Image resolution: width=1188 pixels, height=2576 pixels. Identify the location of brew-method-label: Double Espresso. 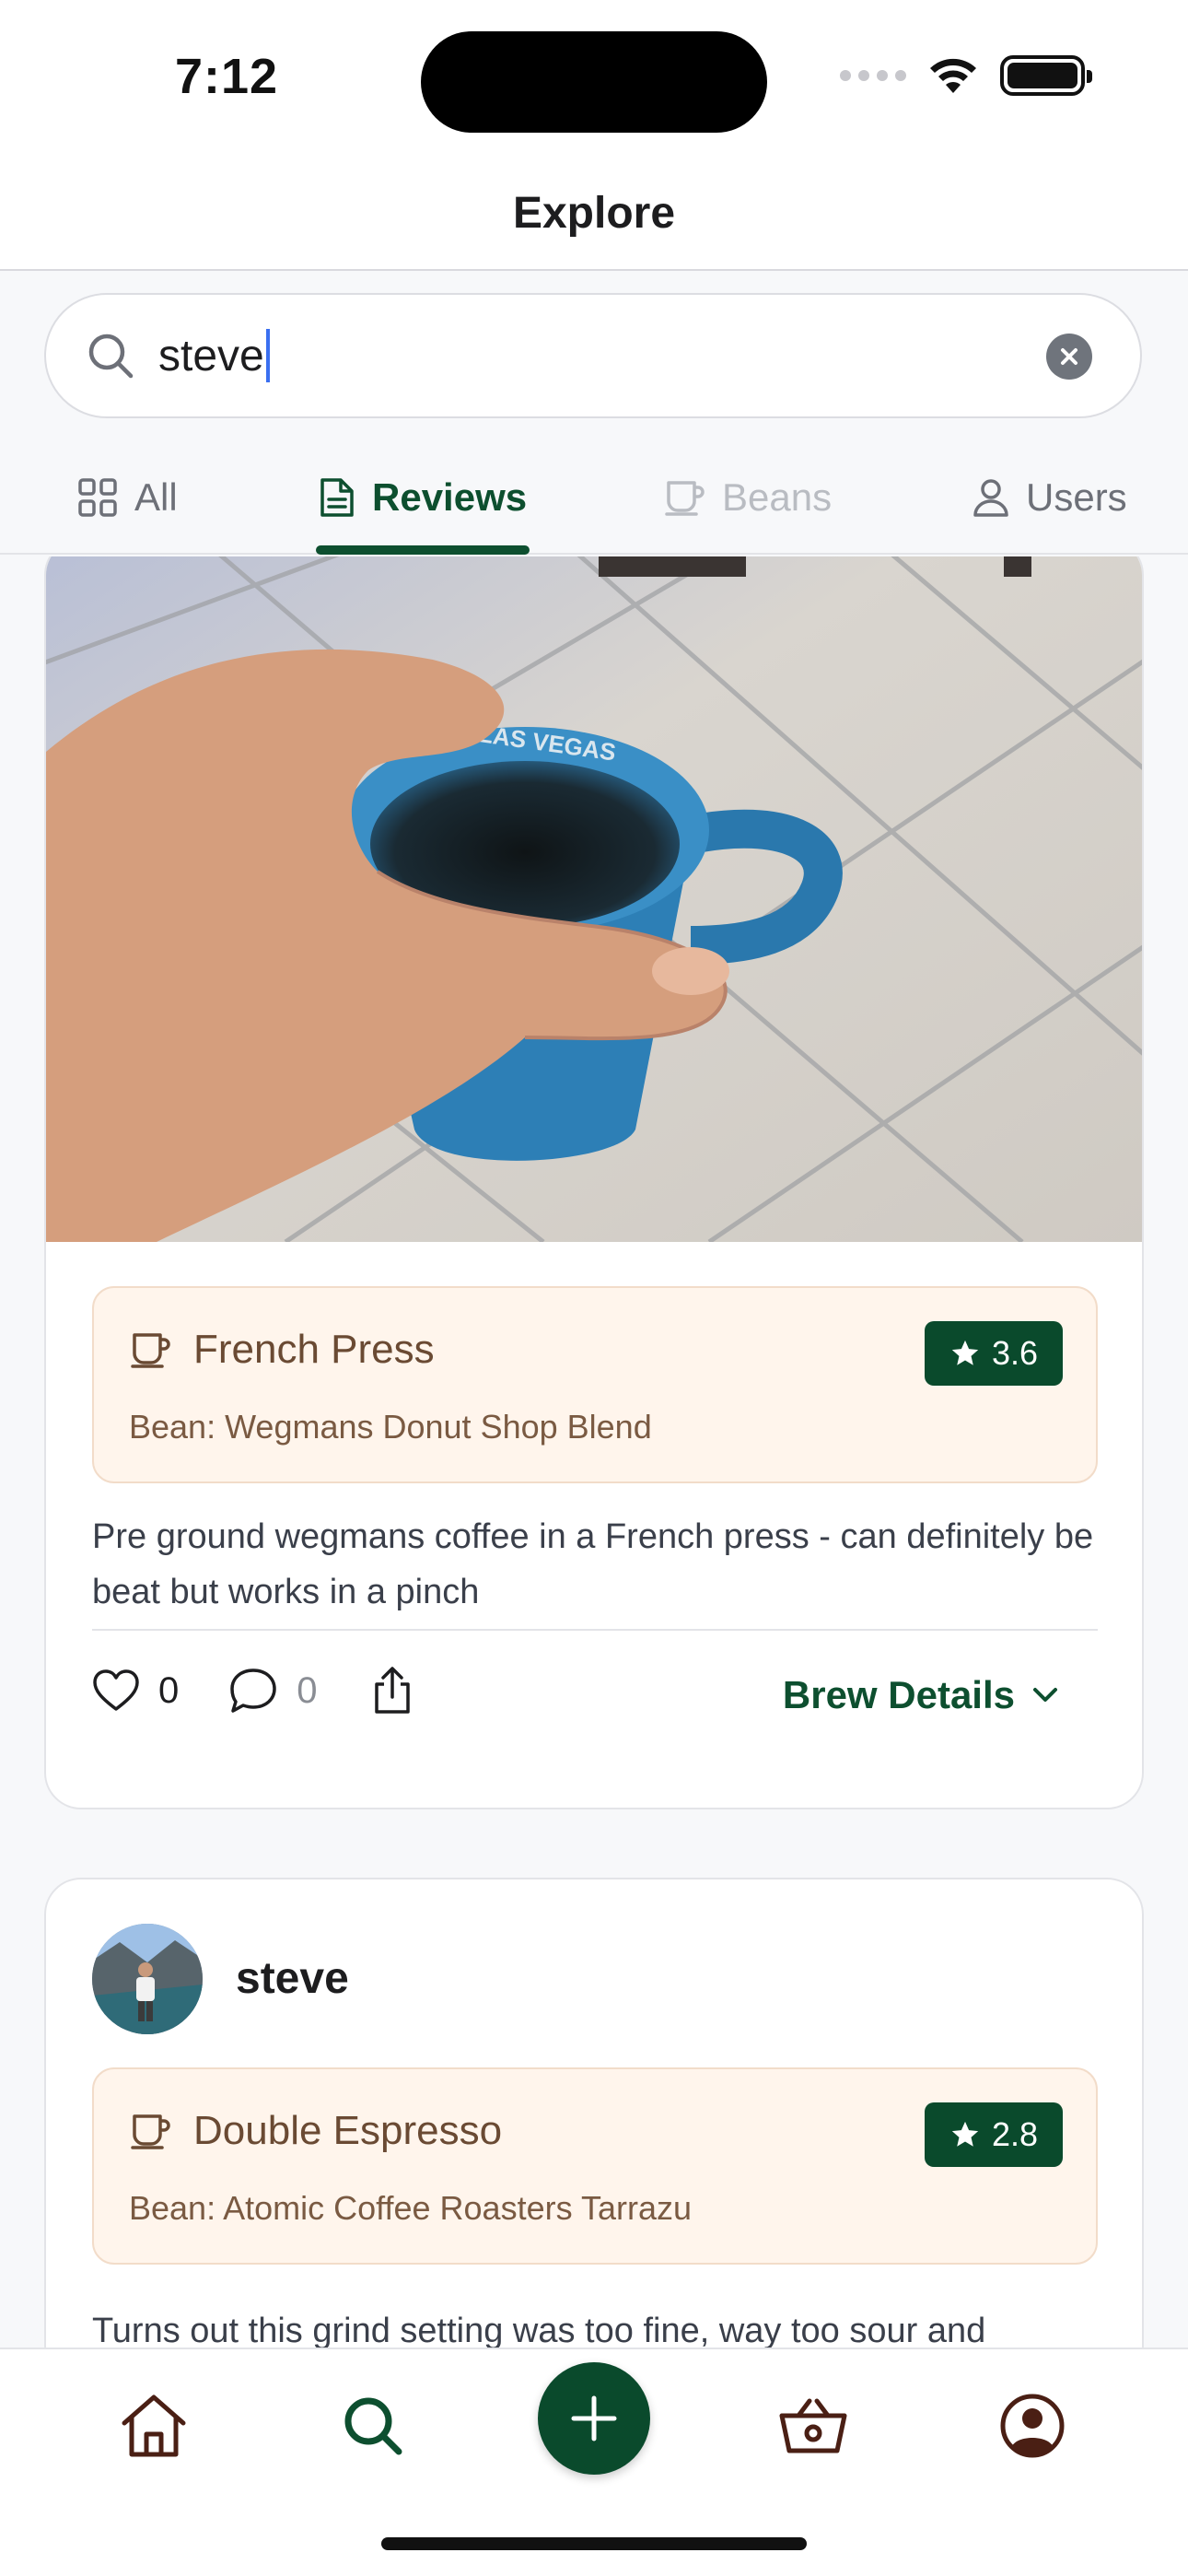
(348, 2130).